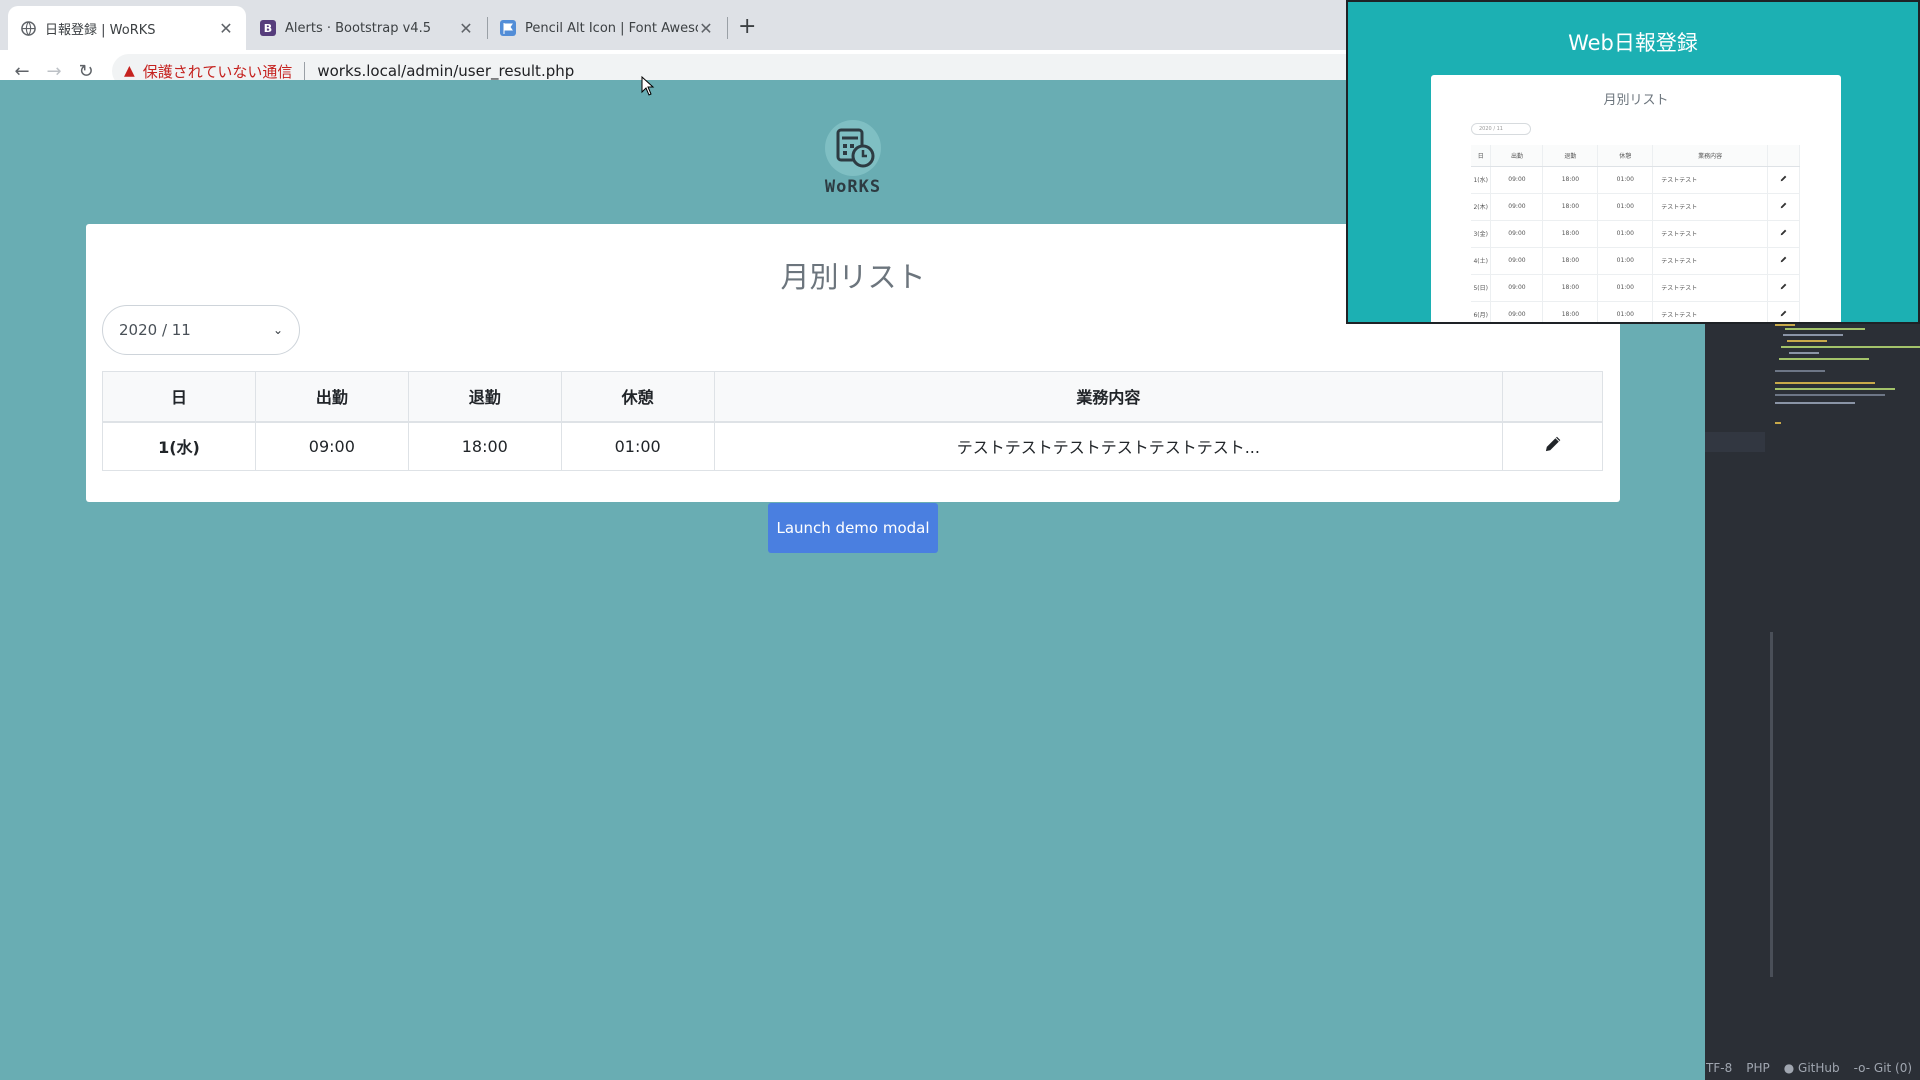  I want to click on cell-clock-out: 18:00, so click(484, 446).